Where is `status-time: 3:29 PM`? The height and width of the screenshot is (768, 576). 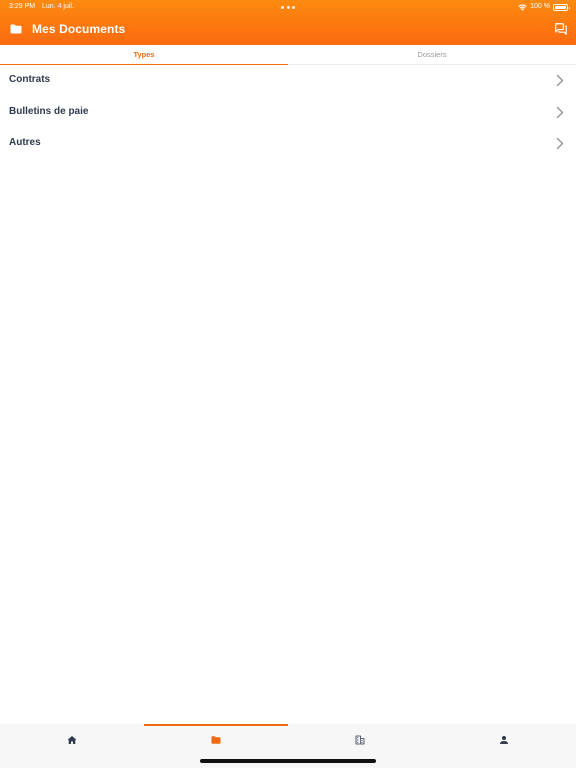
status-time: 3:29 PM is located at coordinates (22, 6).